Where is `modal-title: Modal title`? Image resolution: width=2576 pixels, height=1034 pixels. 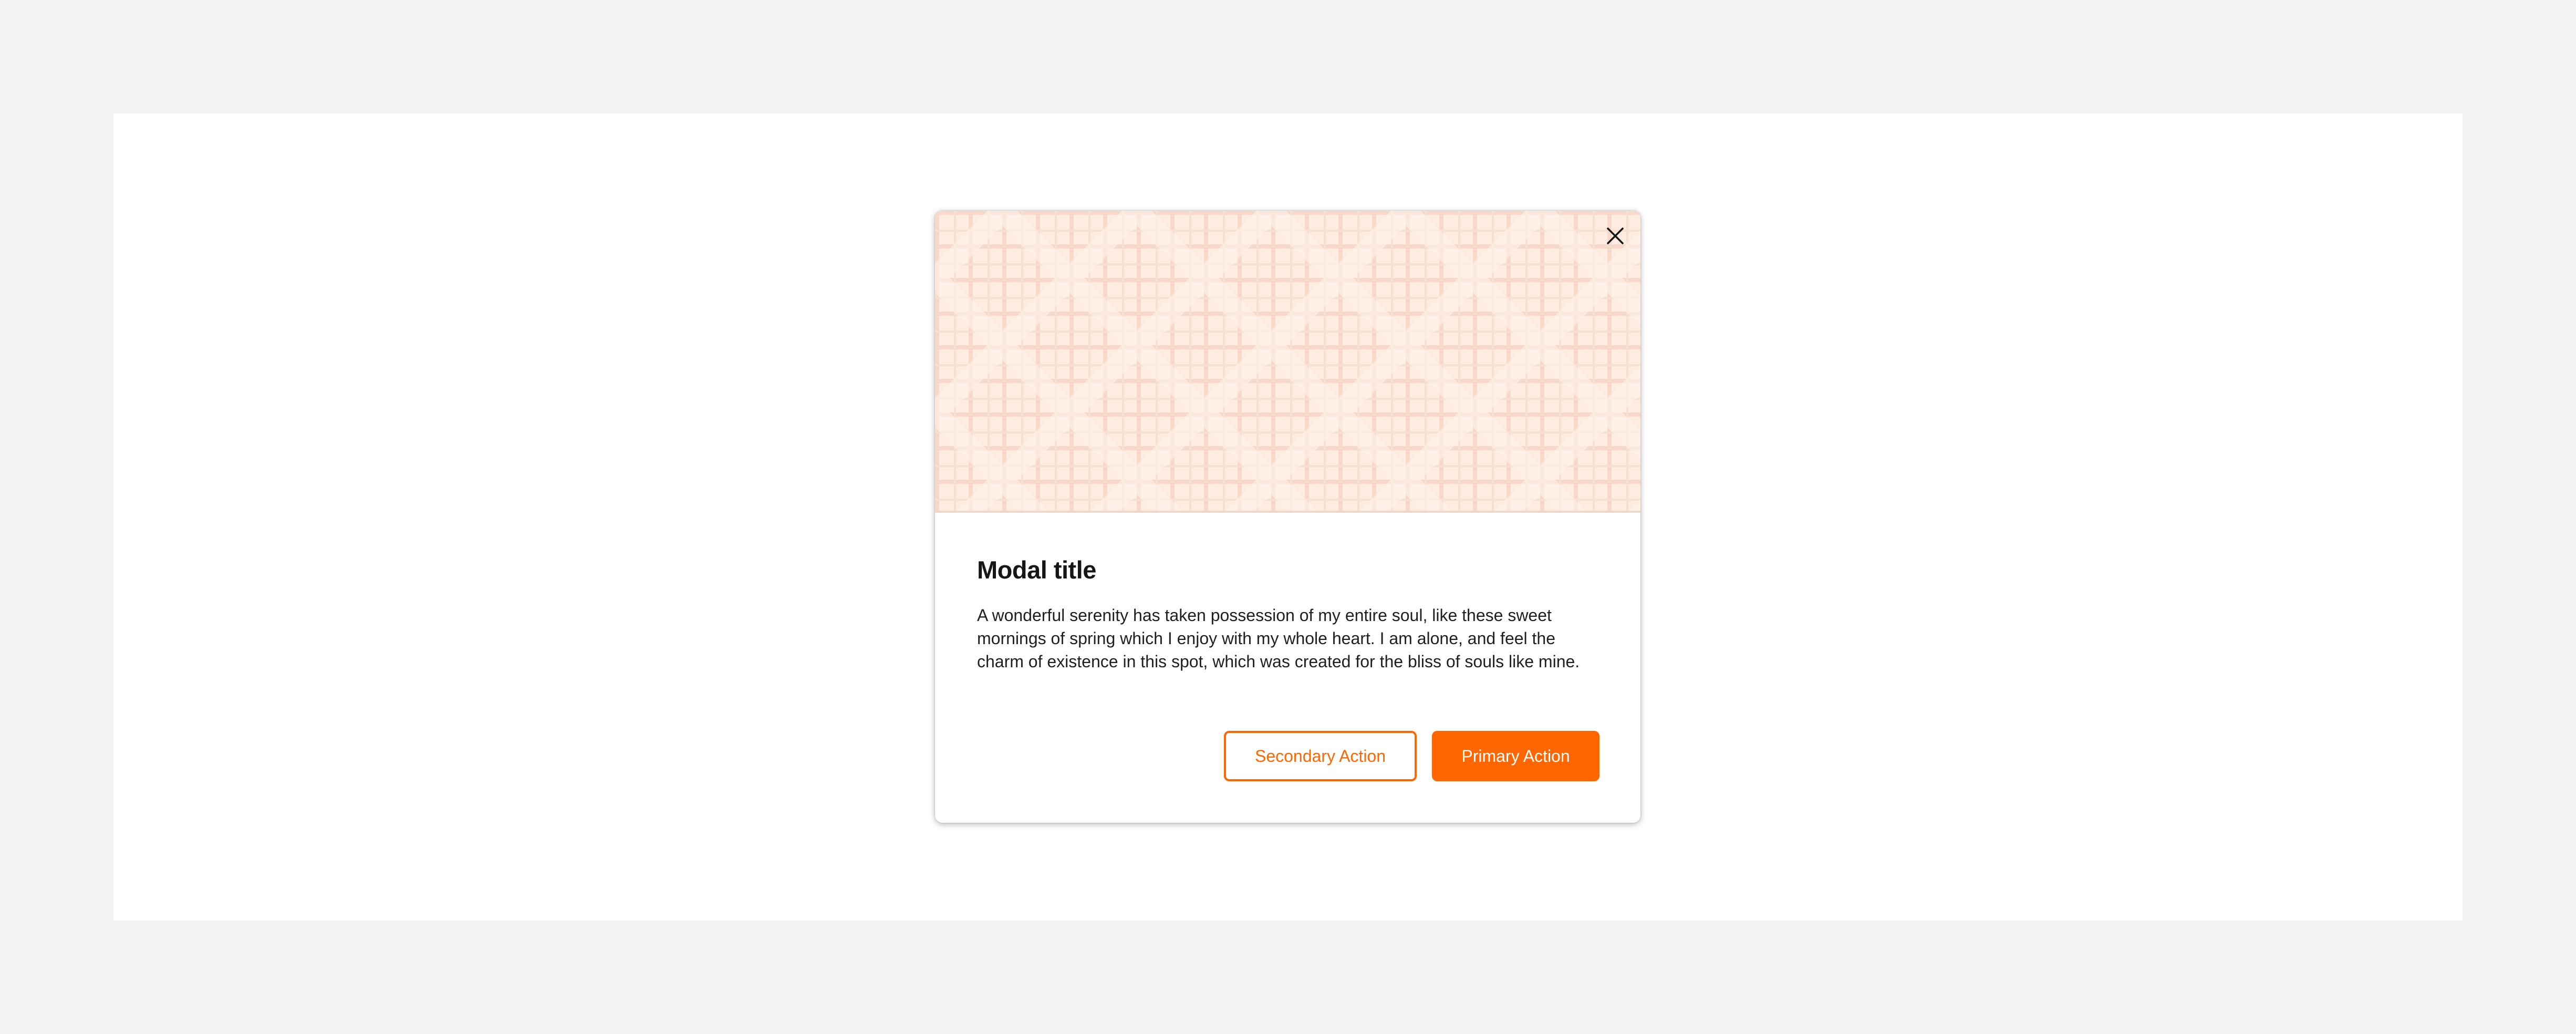 modal-title: Modal title is located at coordinates (1036, 570).